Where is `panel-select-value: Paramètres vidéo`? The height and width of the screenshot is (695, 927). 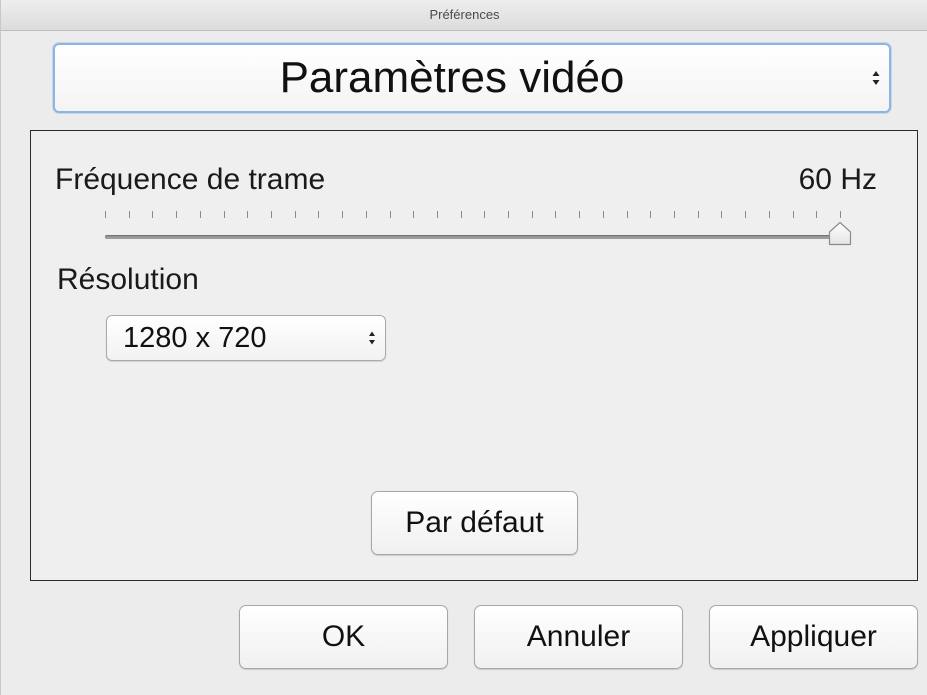
panel-select-value: Paramètres vidéo is located at coordinates (452, 77).